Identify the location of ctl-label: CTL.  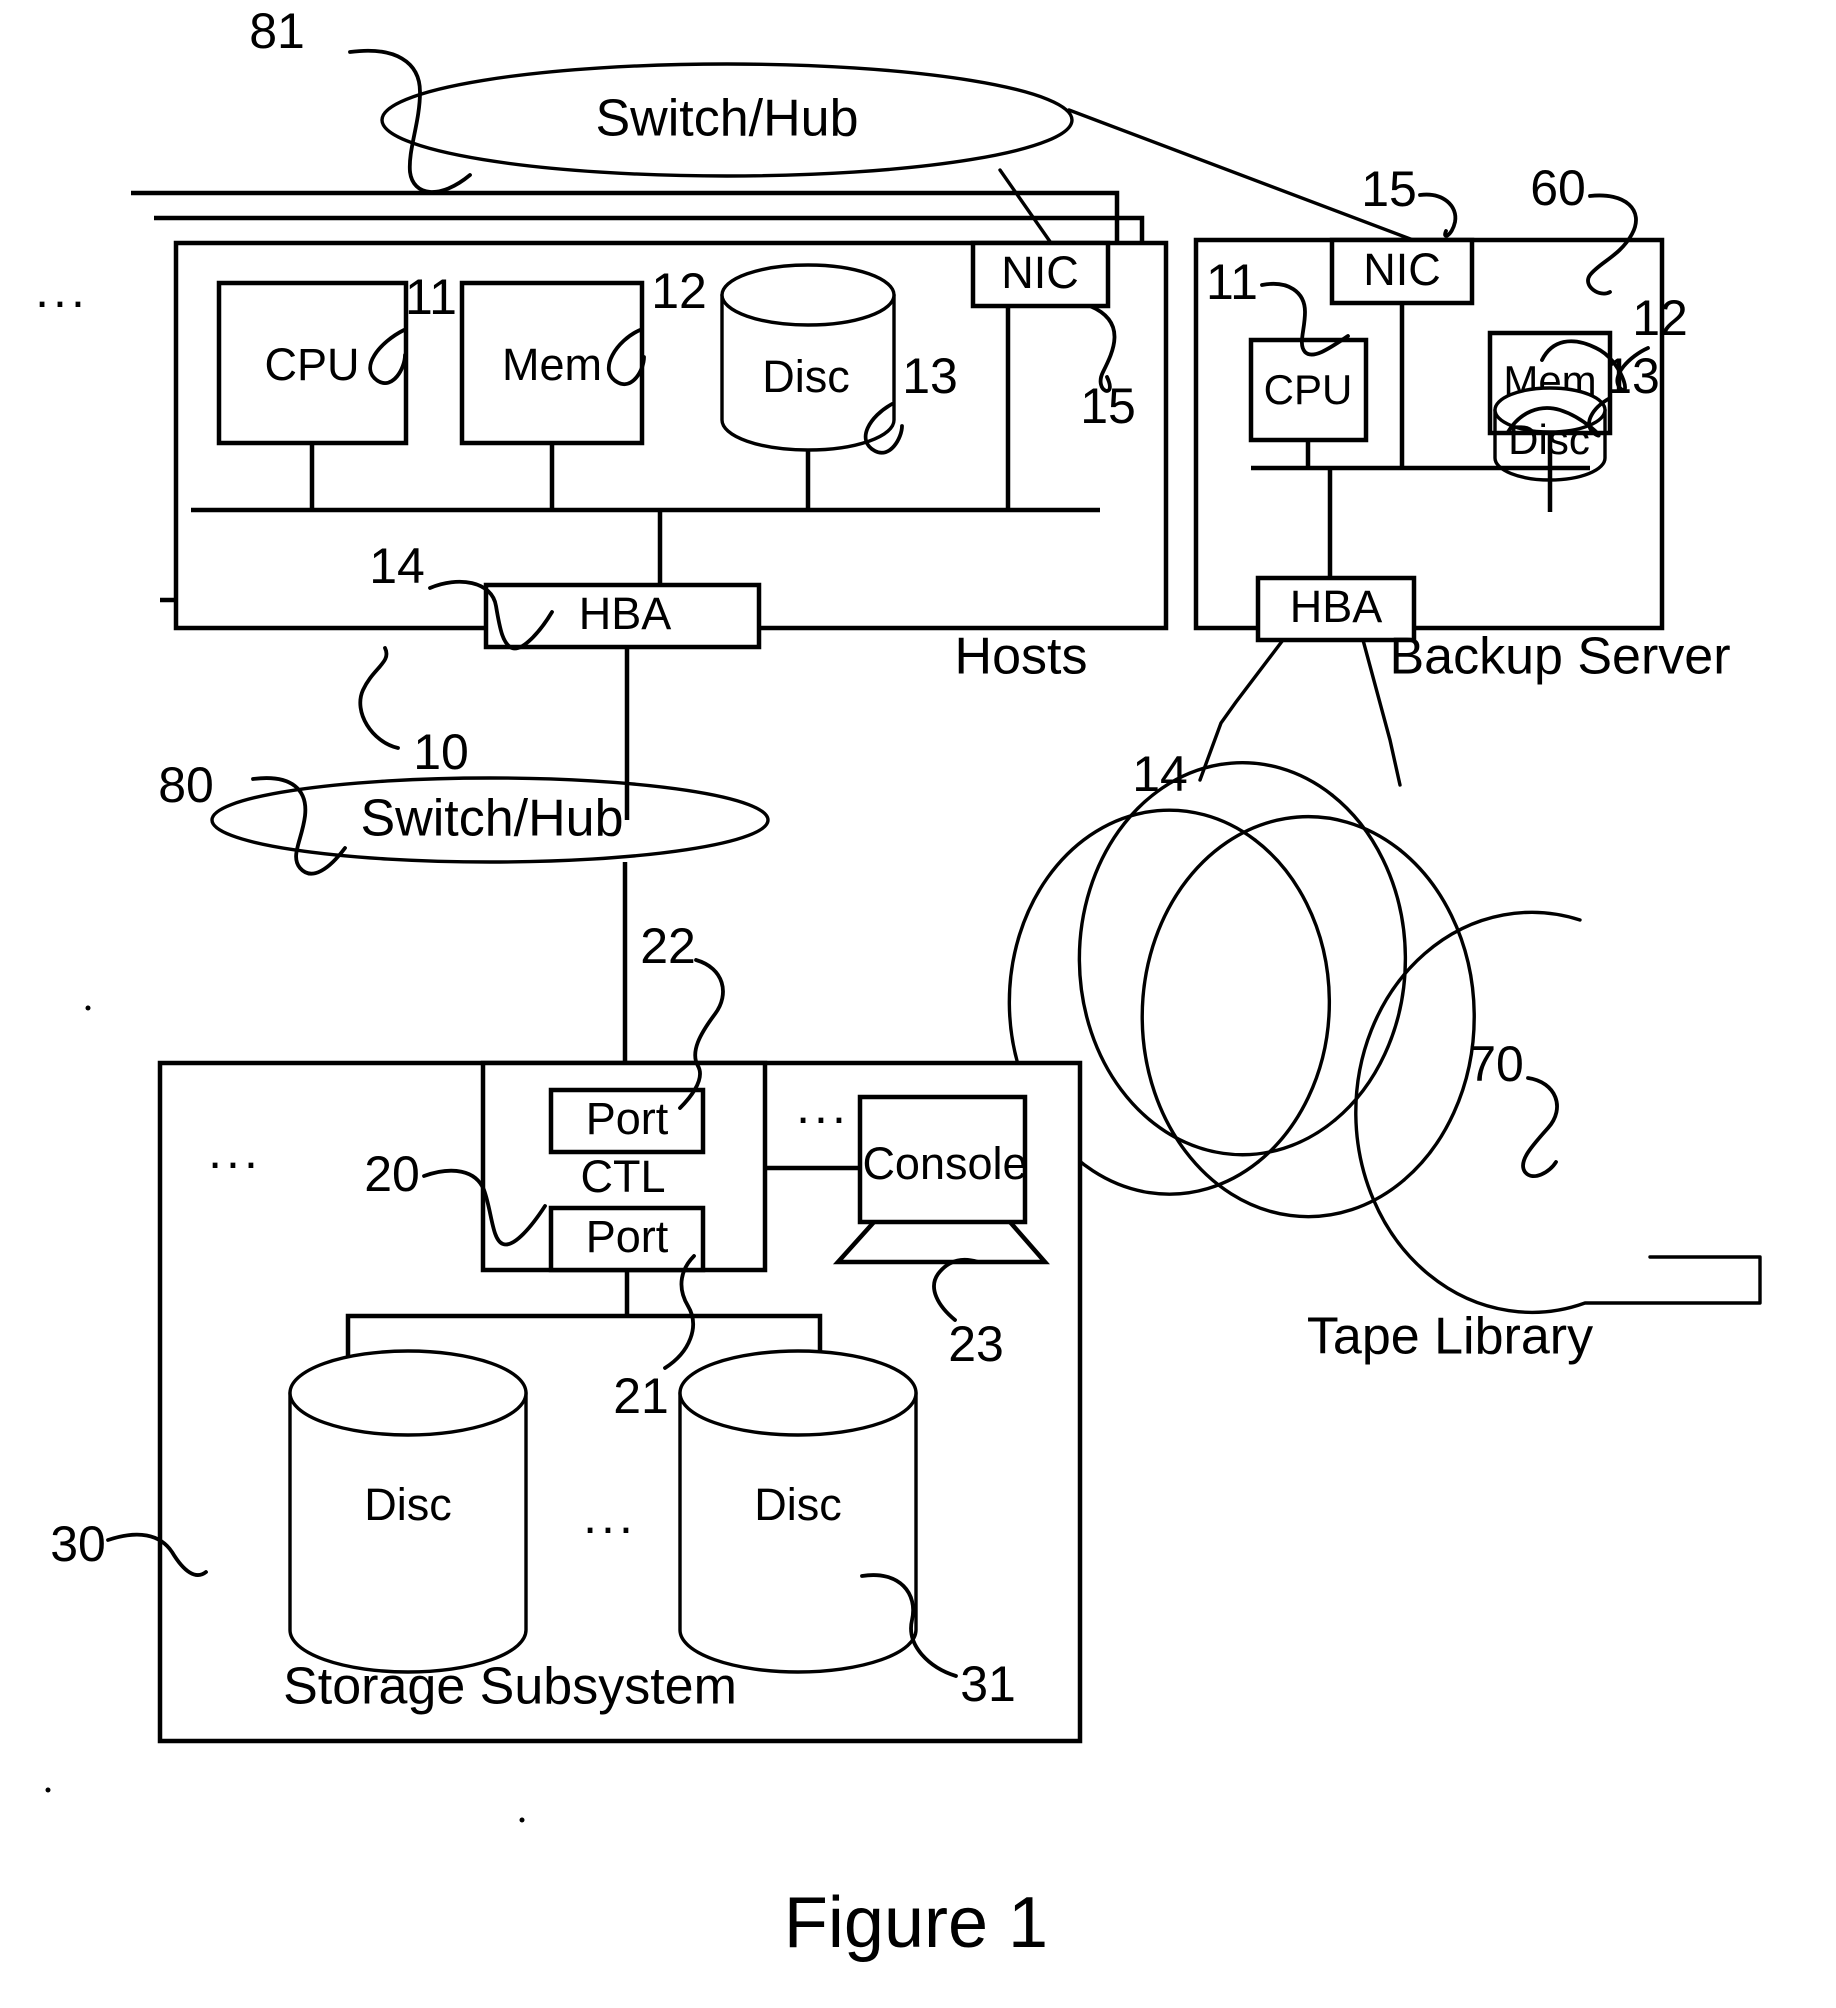
(622, 1176).